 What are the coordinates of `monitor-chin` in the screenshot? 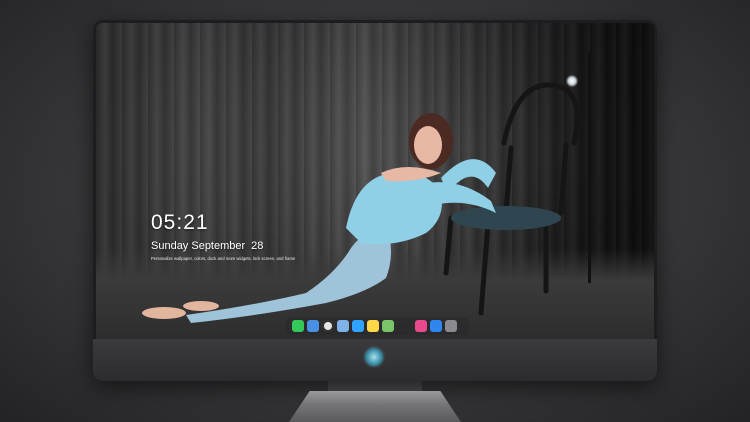 It's located at (375, 360).